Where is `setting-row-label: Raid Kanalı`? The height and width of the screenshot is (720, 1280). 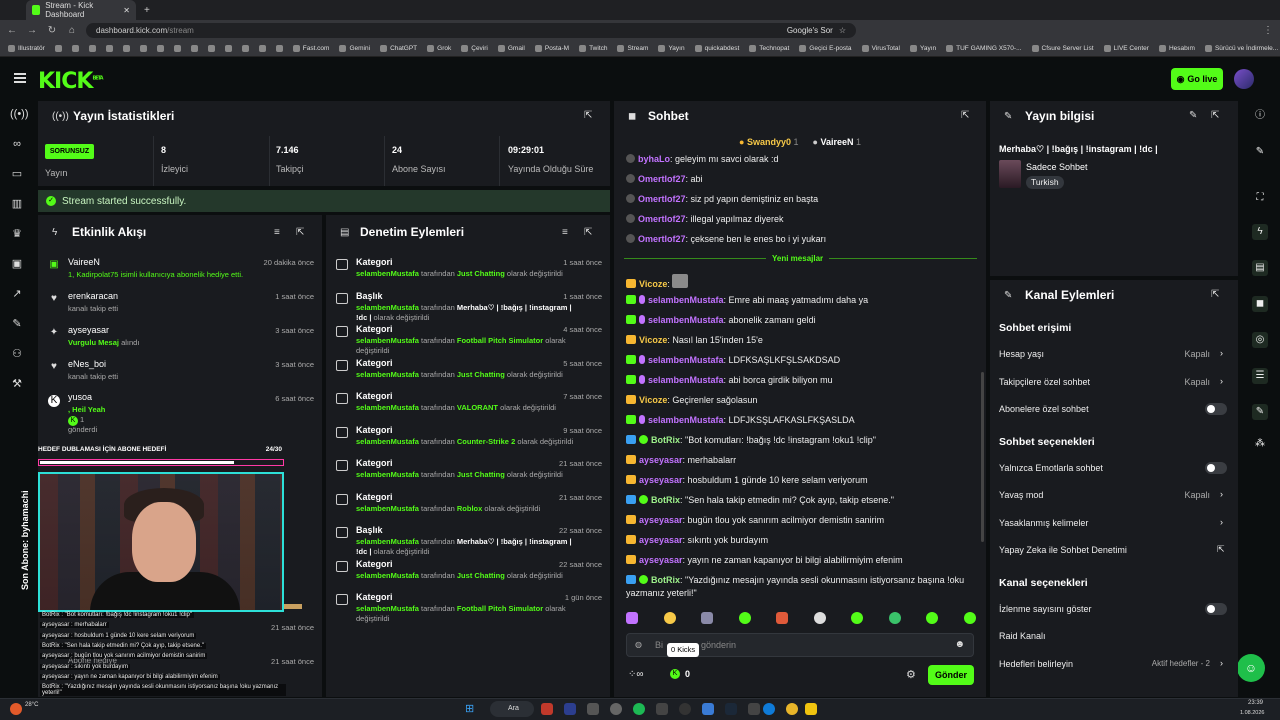 setting-row-label: Raid Kanalı is located at coordinates (1022, 636).